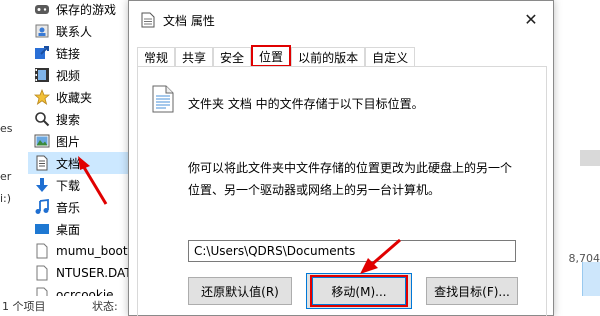 The width and height of the screenshot is (600, 316). What do you see at coordinates (240, 291) in the screenshot?
I see `restore-default-button: 还原默认值(R)` at bounding box center [240, 291].